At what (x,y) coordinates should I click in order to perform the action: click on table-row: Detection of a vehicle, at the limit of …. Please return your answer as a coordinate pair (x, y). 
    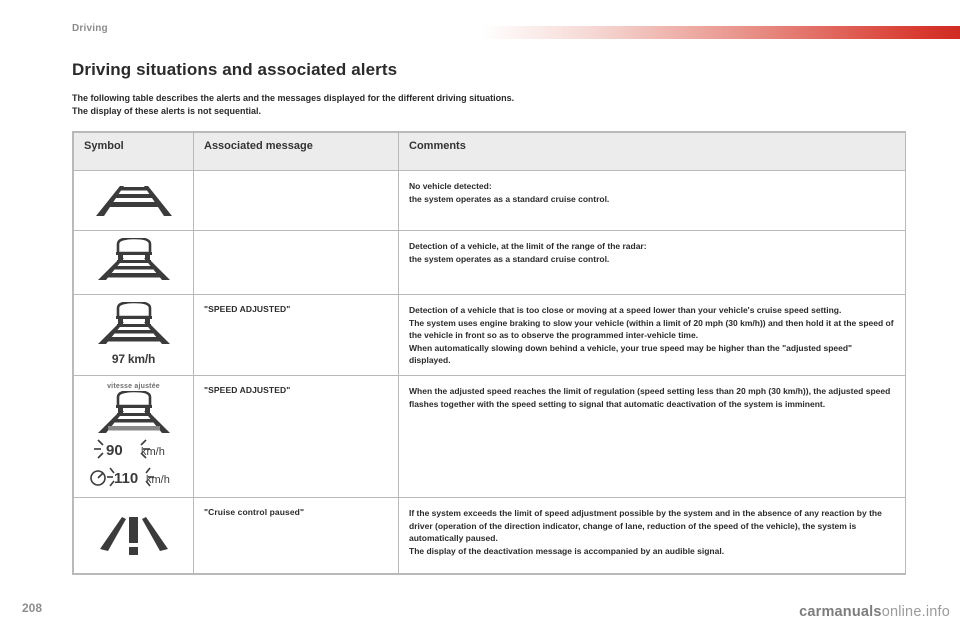
    Looking at the image, I should click on (489, 262).